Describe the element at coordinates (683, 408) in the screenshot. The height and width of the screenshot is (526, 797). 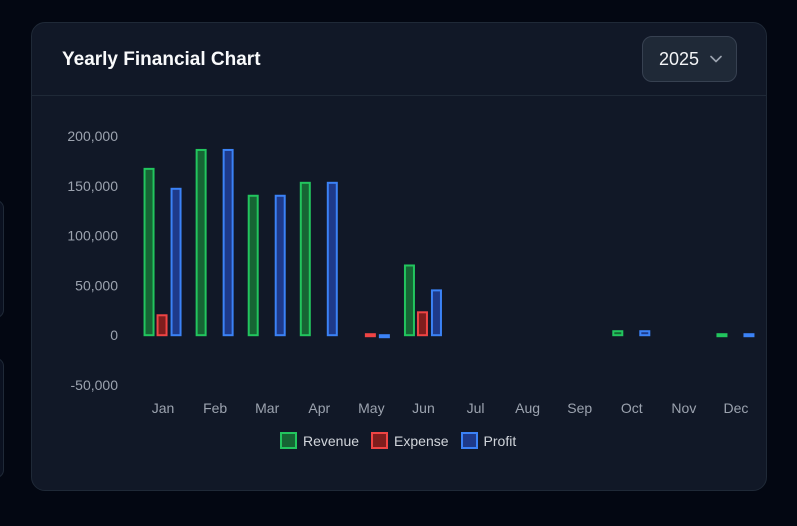
I see `x-tick-label: Nov` at that location.